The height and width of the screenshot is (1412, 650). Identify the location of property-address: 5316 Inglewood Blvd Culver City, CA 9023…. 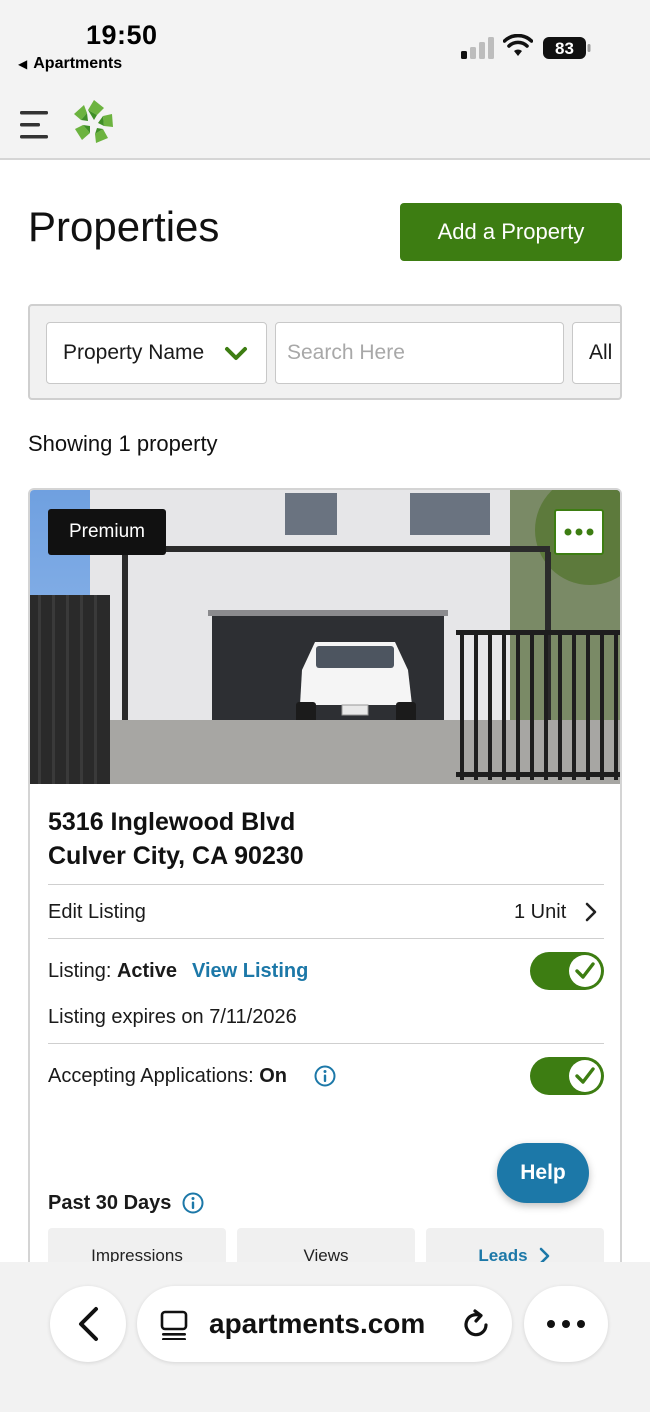
(176, 839).